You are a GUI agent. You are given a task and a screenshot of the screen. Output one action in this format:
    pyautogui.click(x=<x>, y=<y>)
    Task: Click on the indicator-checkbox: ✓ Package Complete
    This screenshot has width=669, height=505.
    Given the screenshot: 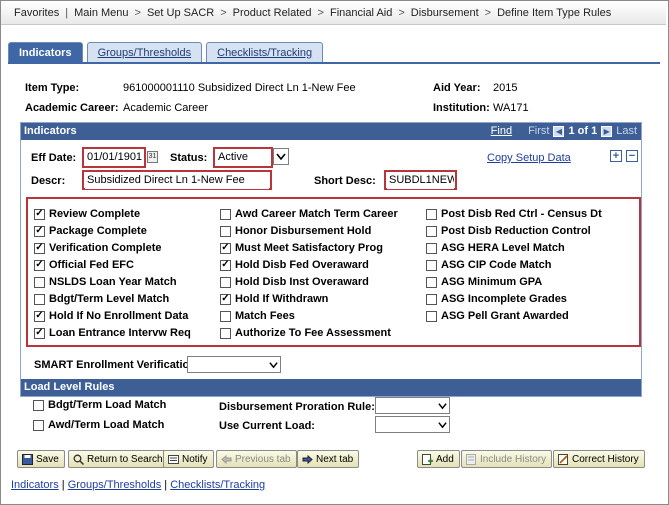 What is the action you would take?
    pyautogui.click(x=90, y=231)
    